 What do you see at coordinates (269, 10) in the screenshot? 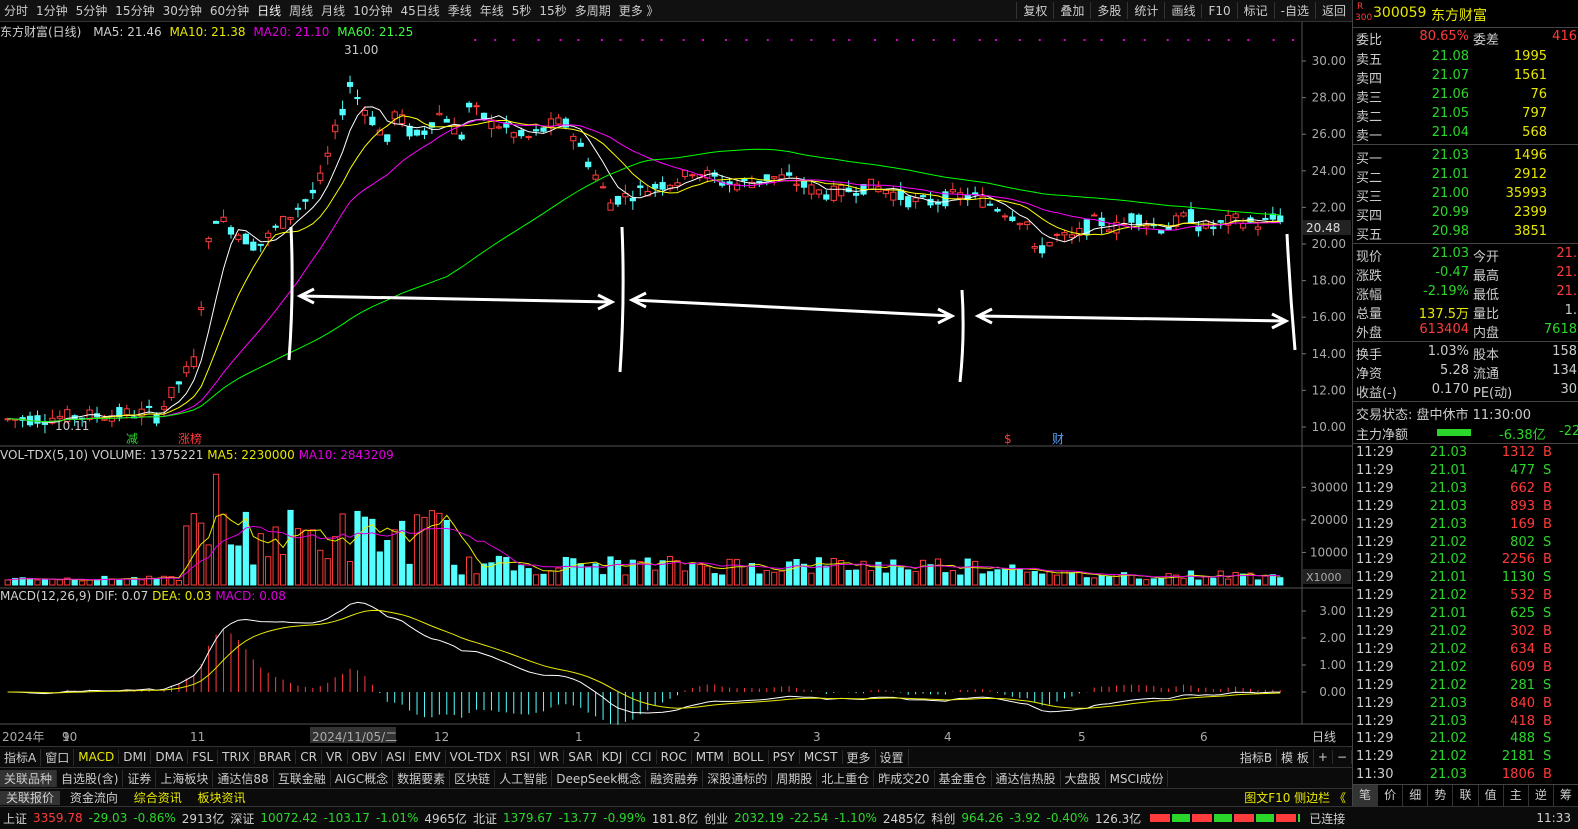
I see `period-tab: 日线` at bounding box center [269, 10].